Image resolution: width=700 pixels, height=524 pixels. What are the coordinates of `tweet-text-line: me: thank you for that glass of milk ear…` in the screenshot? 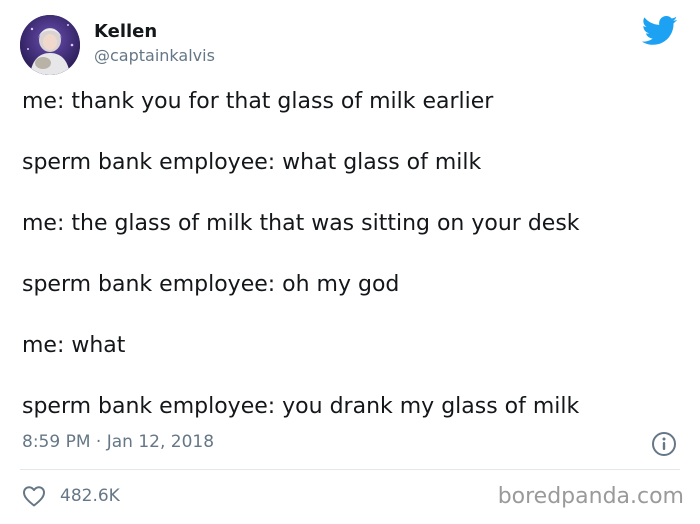 It's located at (258, 101).